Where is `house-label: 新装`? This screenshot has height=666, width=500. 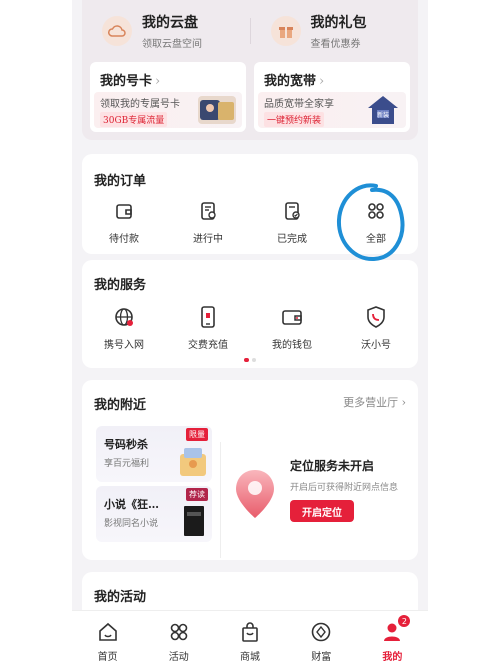
house-label: 新装 is located at coordinates (383, 115).